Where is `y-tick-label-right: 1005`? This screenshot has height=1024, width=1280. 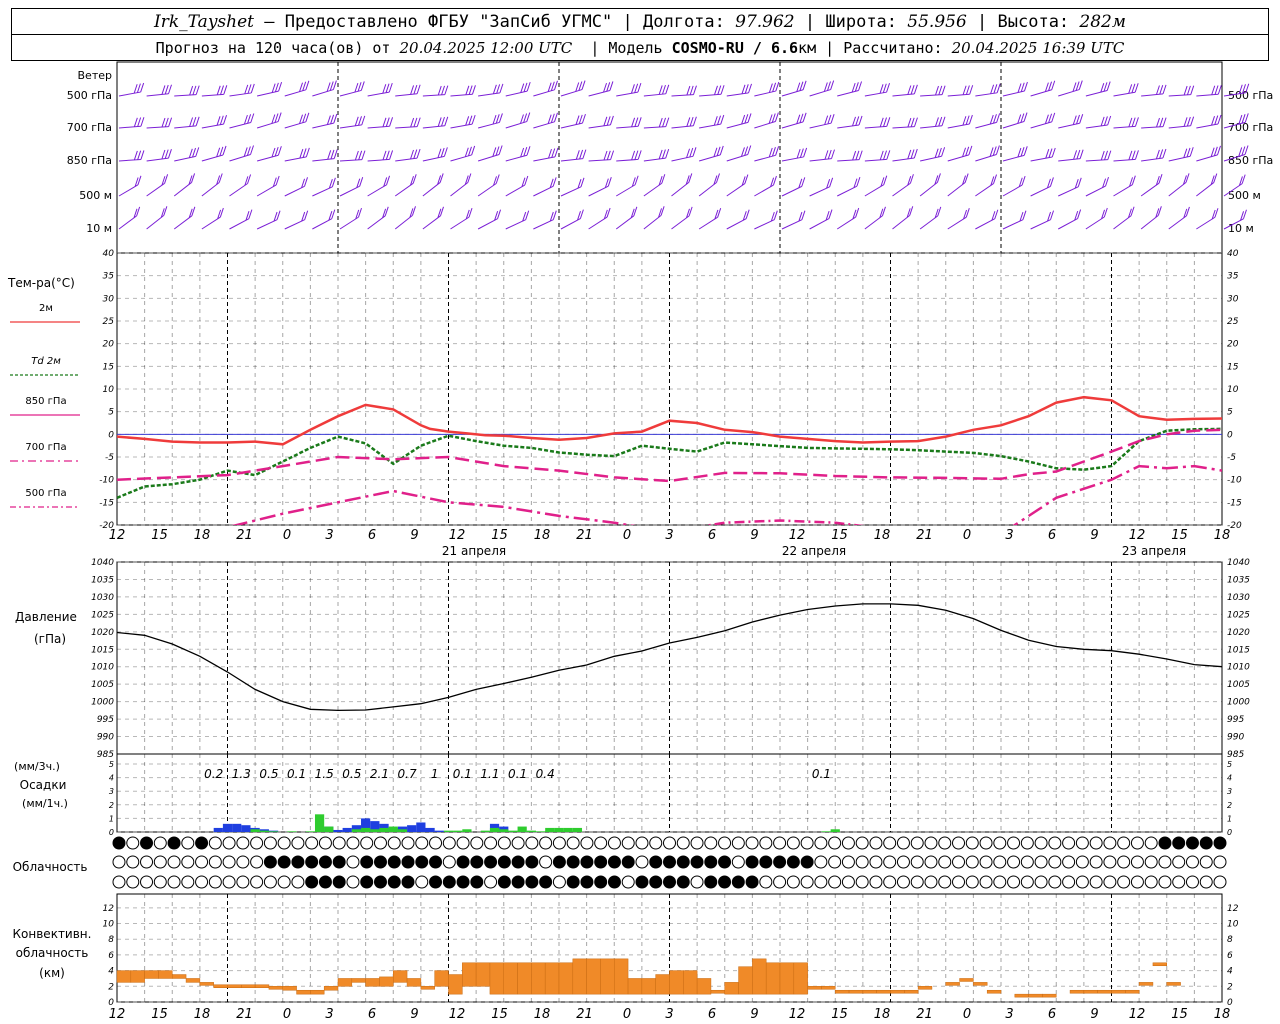
y-tick-label-right: 1005 is located at coordinates (1238, 685).